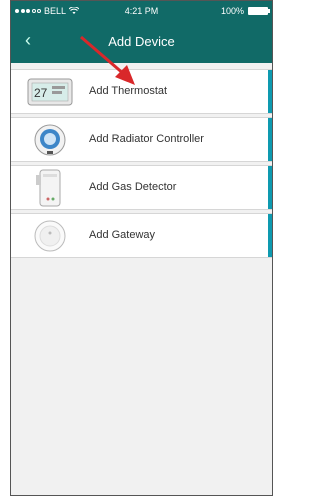  What do you see at coordinates (133, 187) in the screenshot?
I see `add-gas-detector-label: Add Gas Detector` at bounding box center [133, 187].